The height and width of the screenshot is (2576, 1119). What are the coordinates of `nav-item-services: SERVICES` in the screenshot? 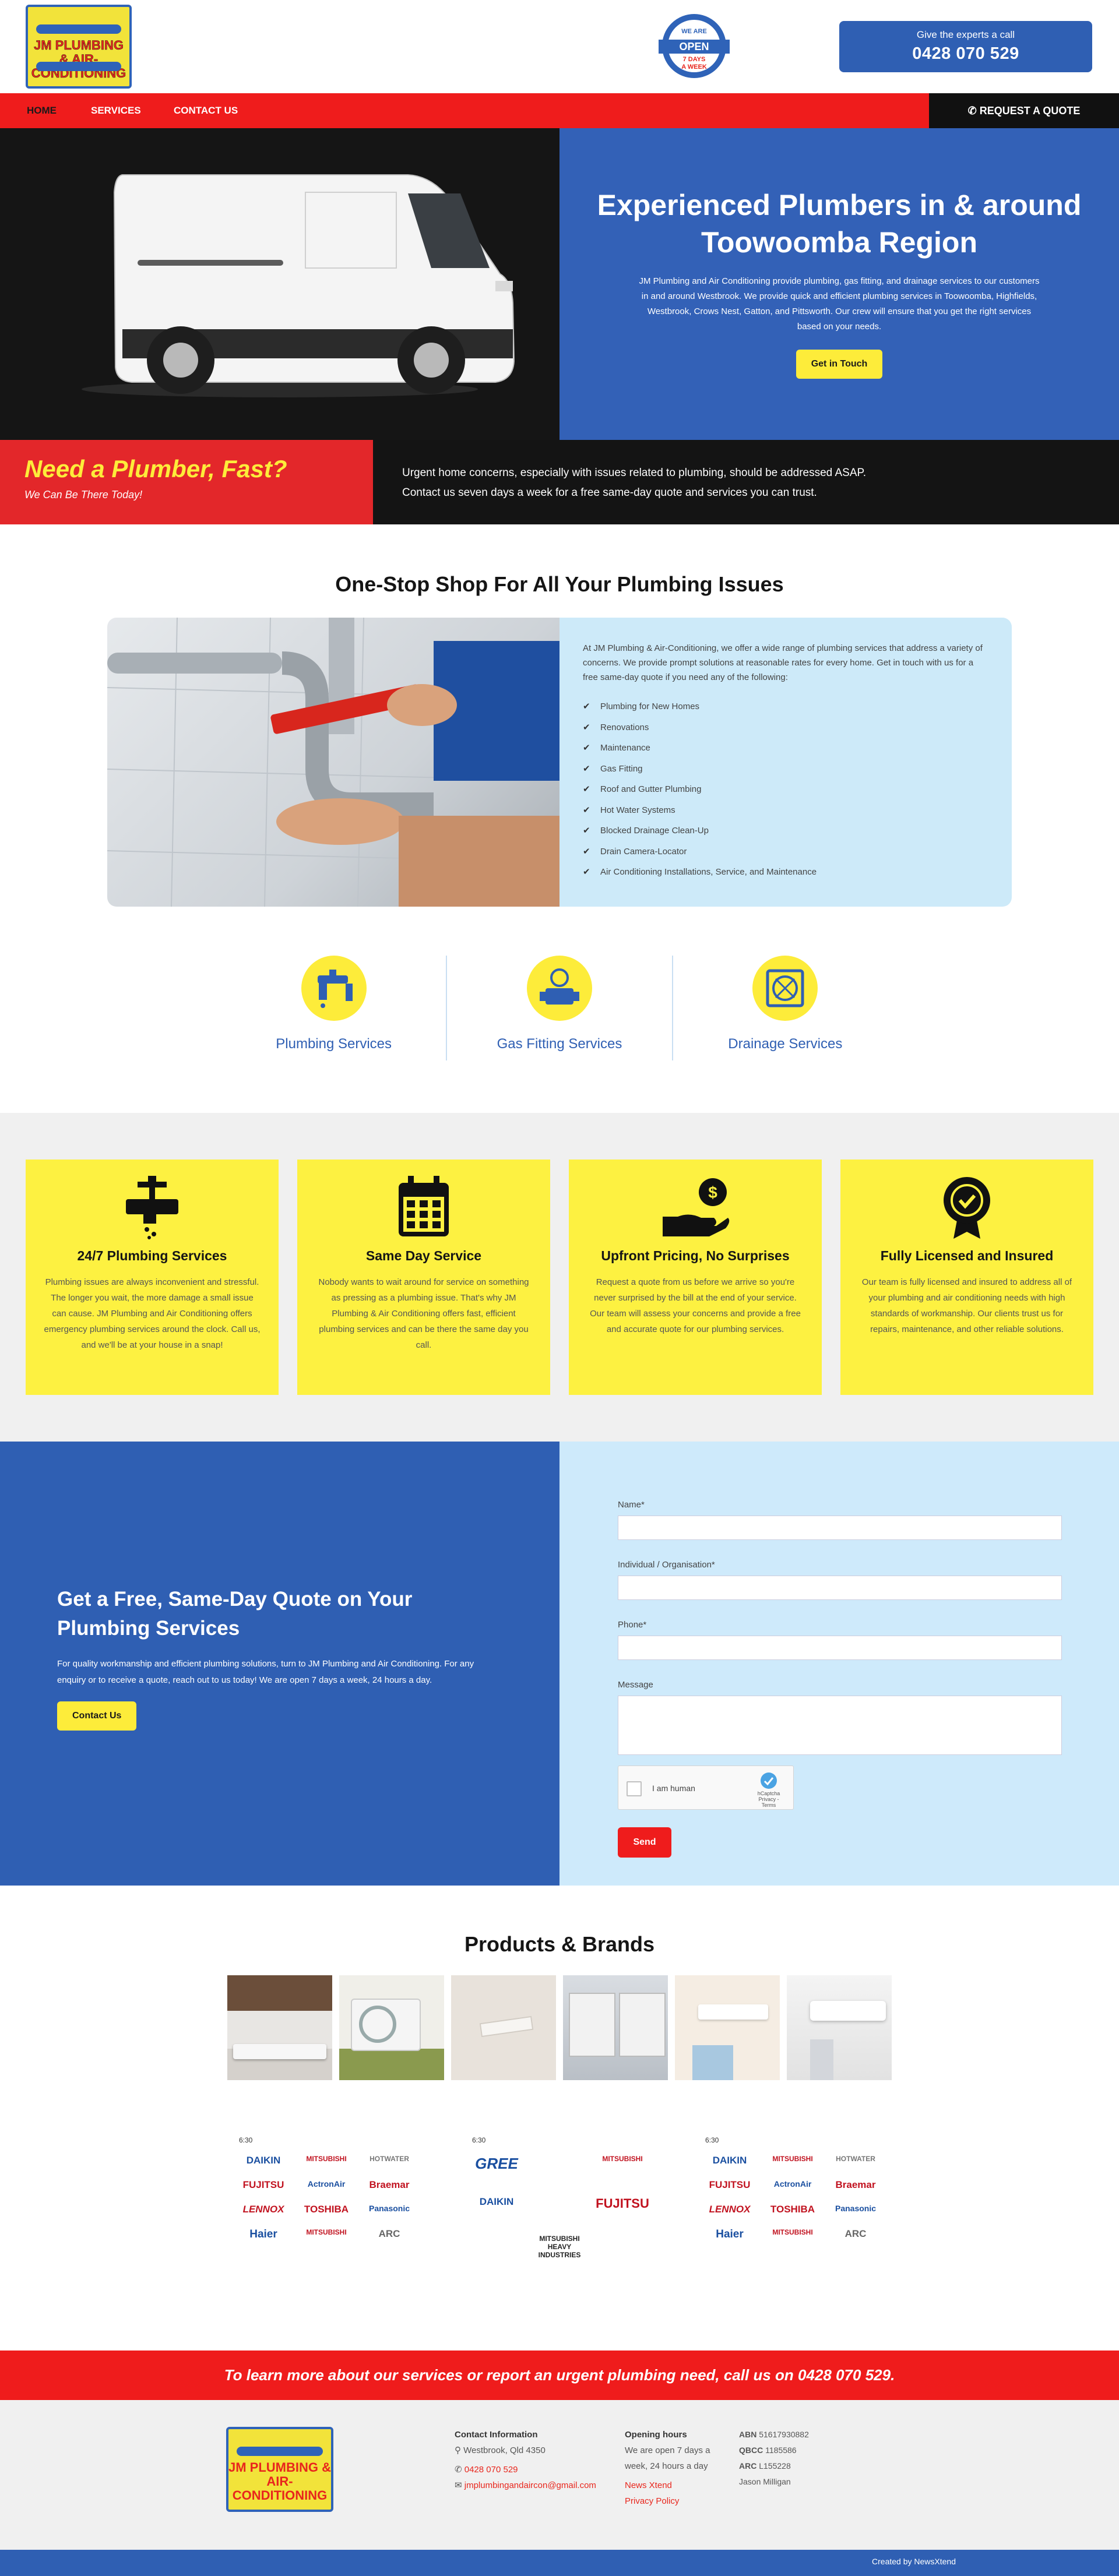 It's located at (116, 110).